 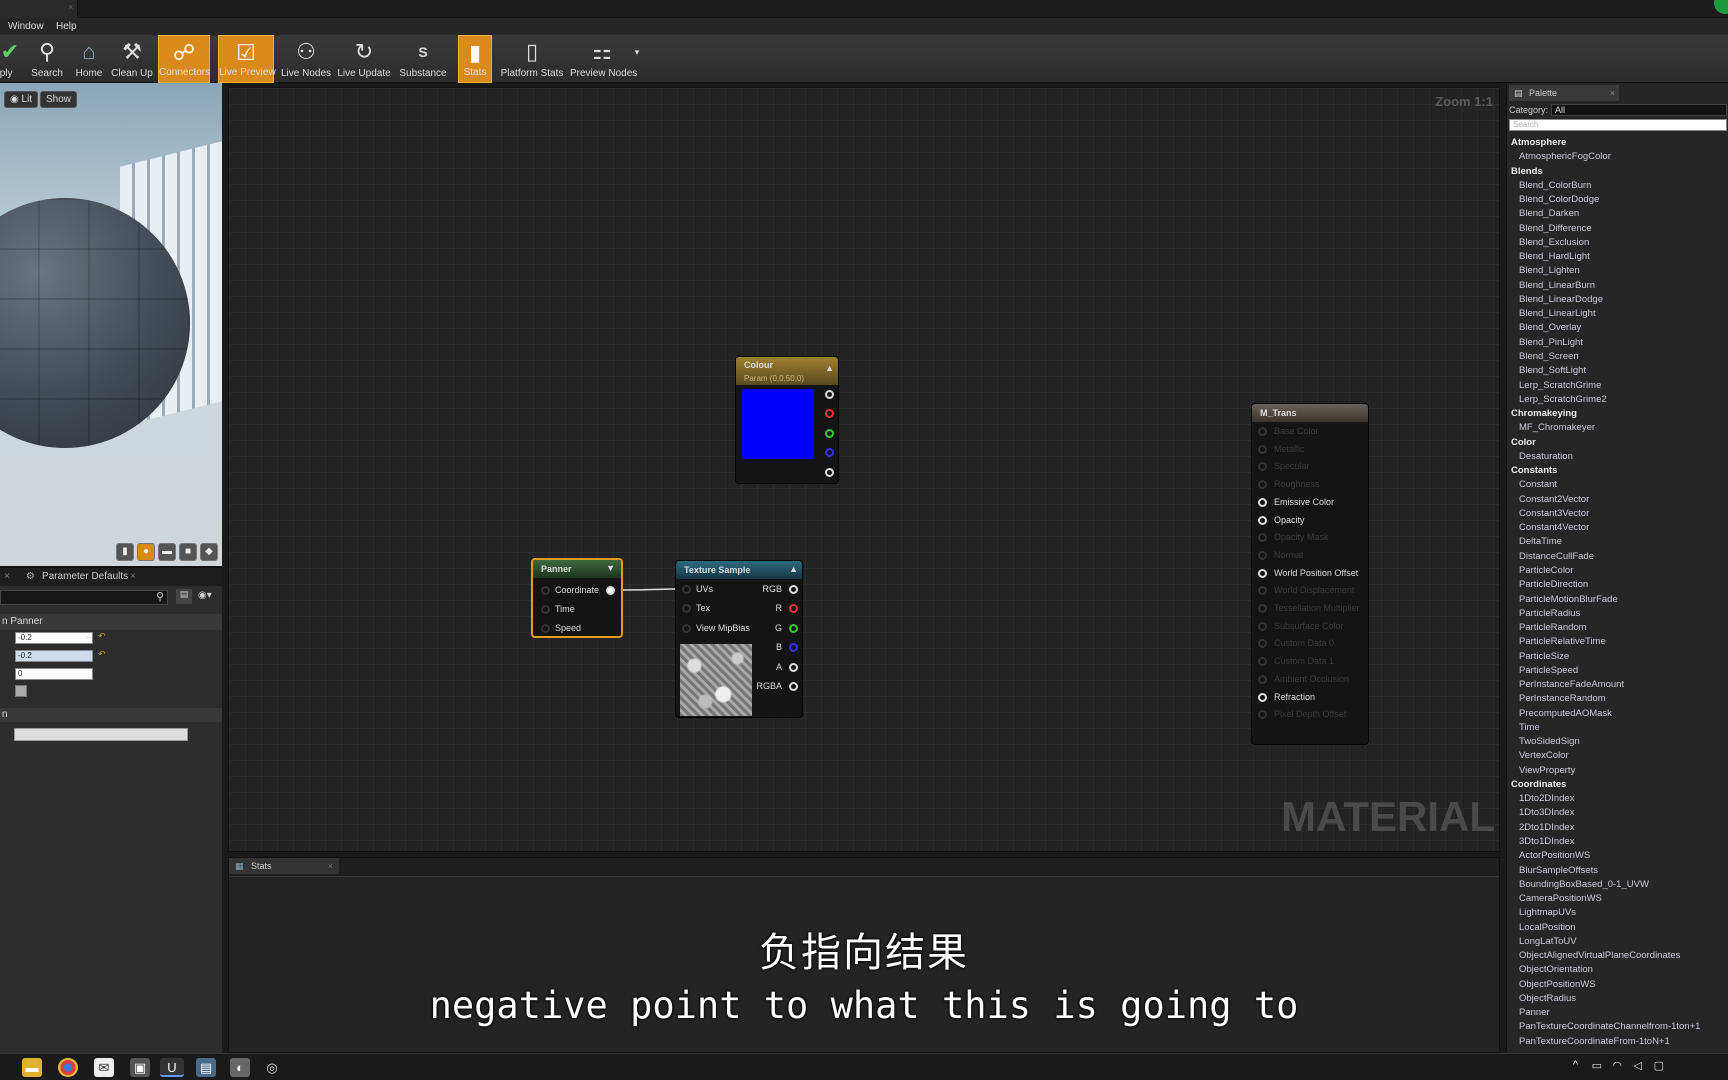 What do you see at coordinates (125, 552) in the screenshot?
I see `cylinder-preview-icon: ▮` at bounding box center [125, 552].